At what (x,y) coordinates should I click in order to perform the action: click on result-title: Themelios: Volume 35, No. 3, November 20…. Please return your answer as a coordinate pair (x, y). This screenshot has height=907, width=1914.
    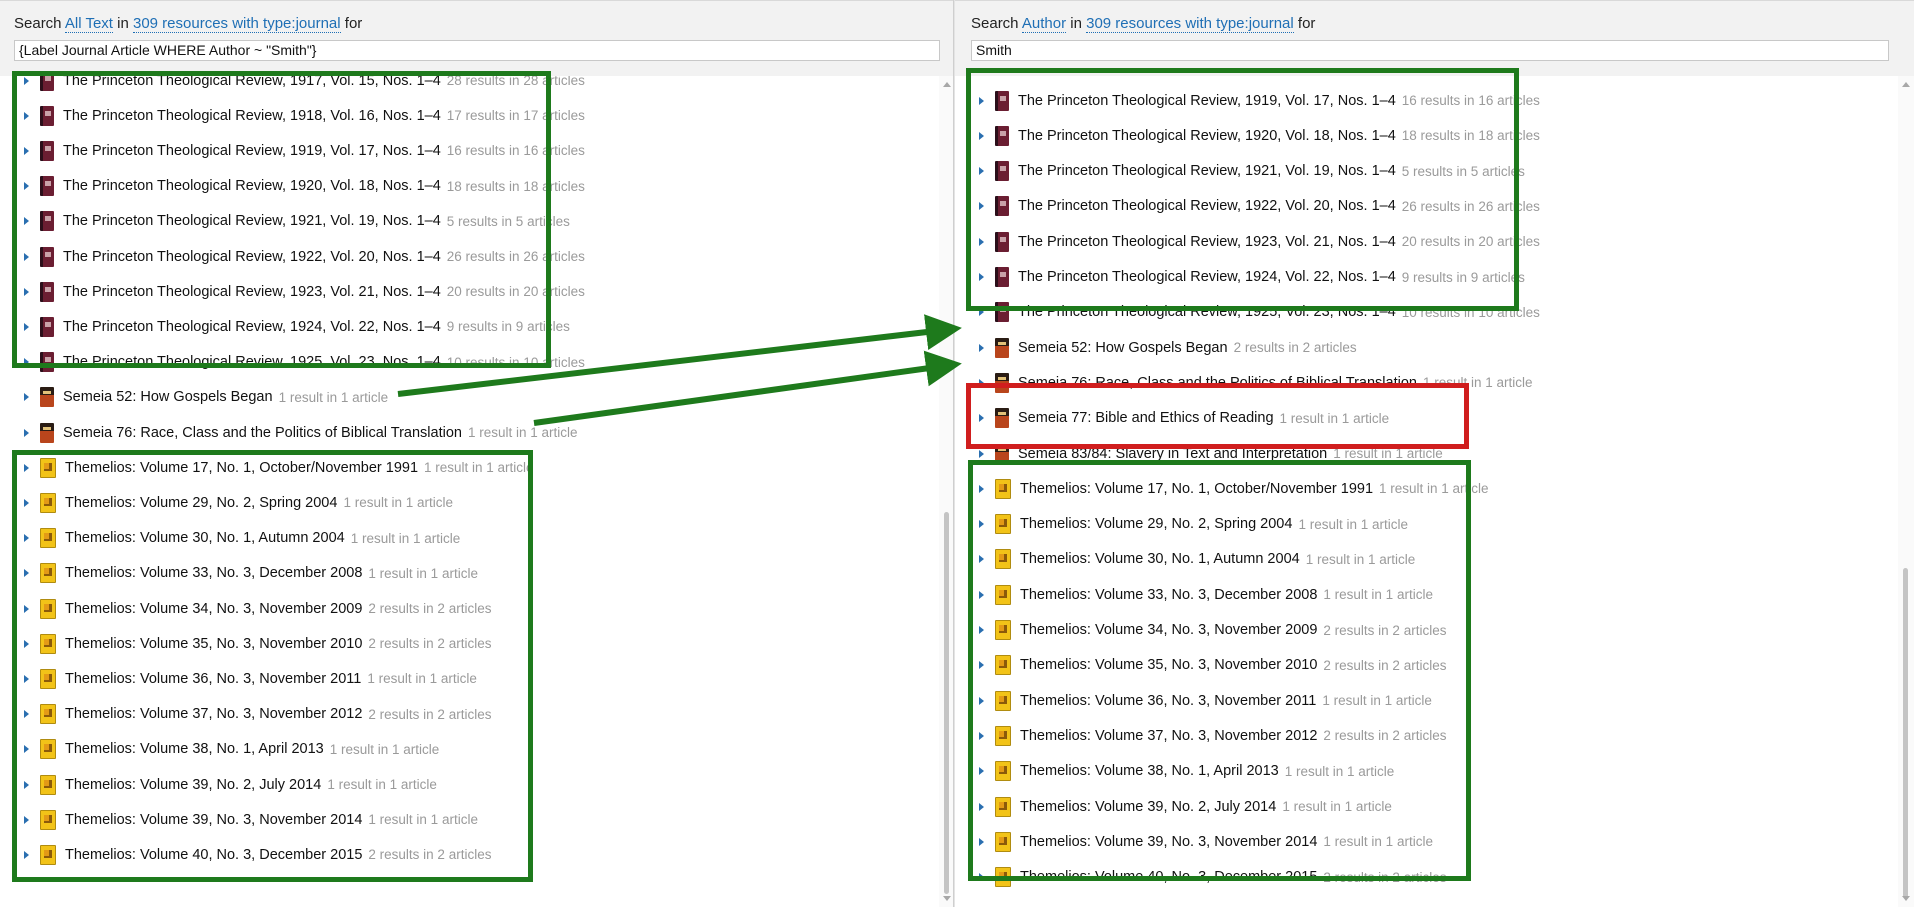
    Looking at the image, I should click on (213, 644).